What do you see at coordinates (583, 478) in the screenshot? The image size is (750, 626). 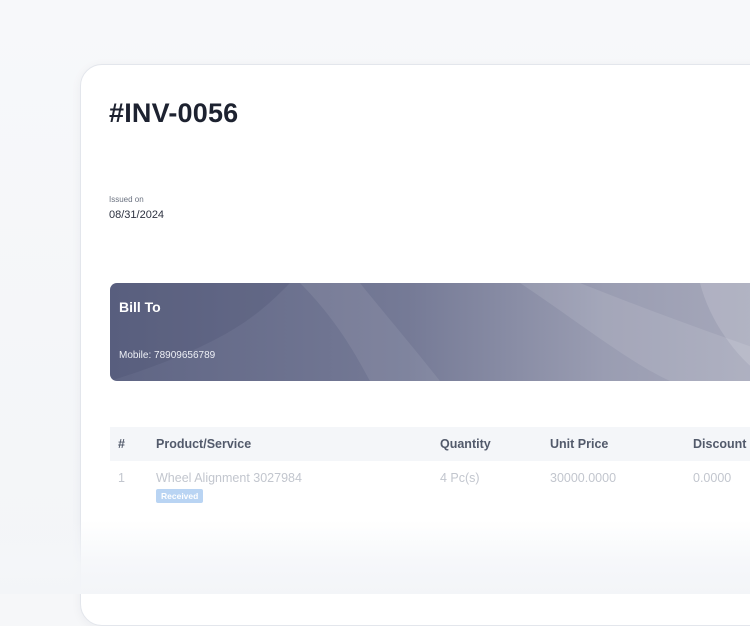 I see `row-unit-price: 30000.0000` at bounding box center [583, 478].